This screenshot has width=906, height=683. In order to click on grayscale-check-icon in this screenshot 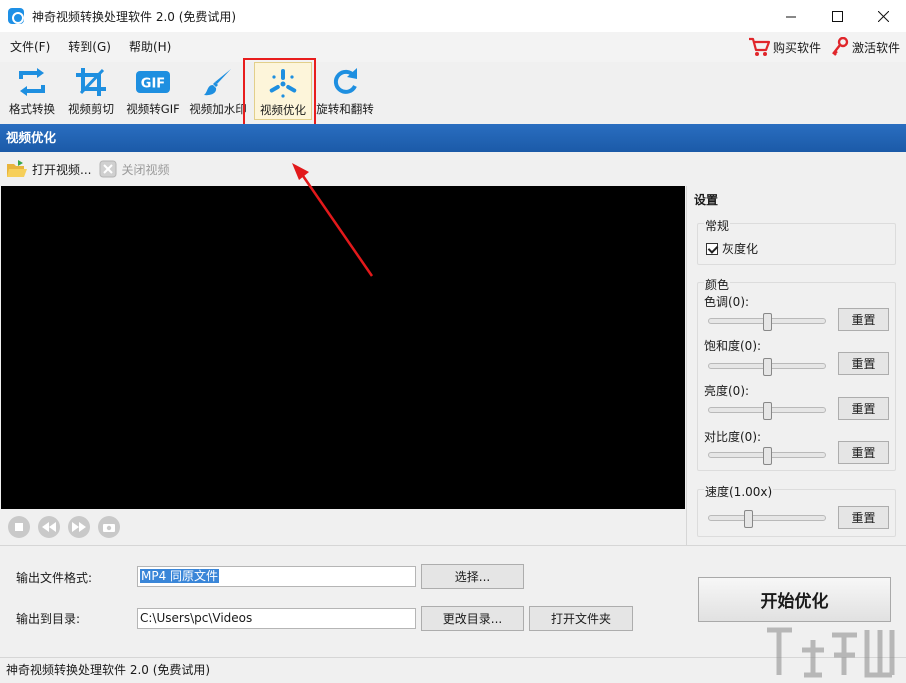, I will do `click(712, 248)`.